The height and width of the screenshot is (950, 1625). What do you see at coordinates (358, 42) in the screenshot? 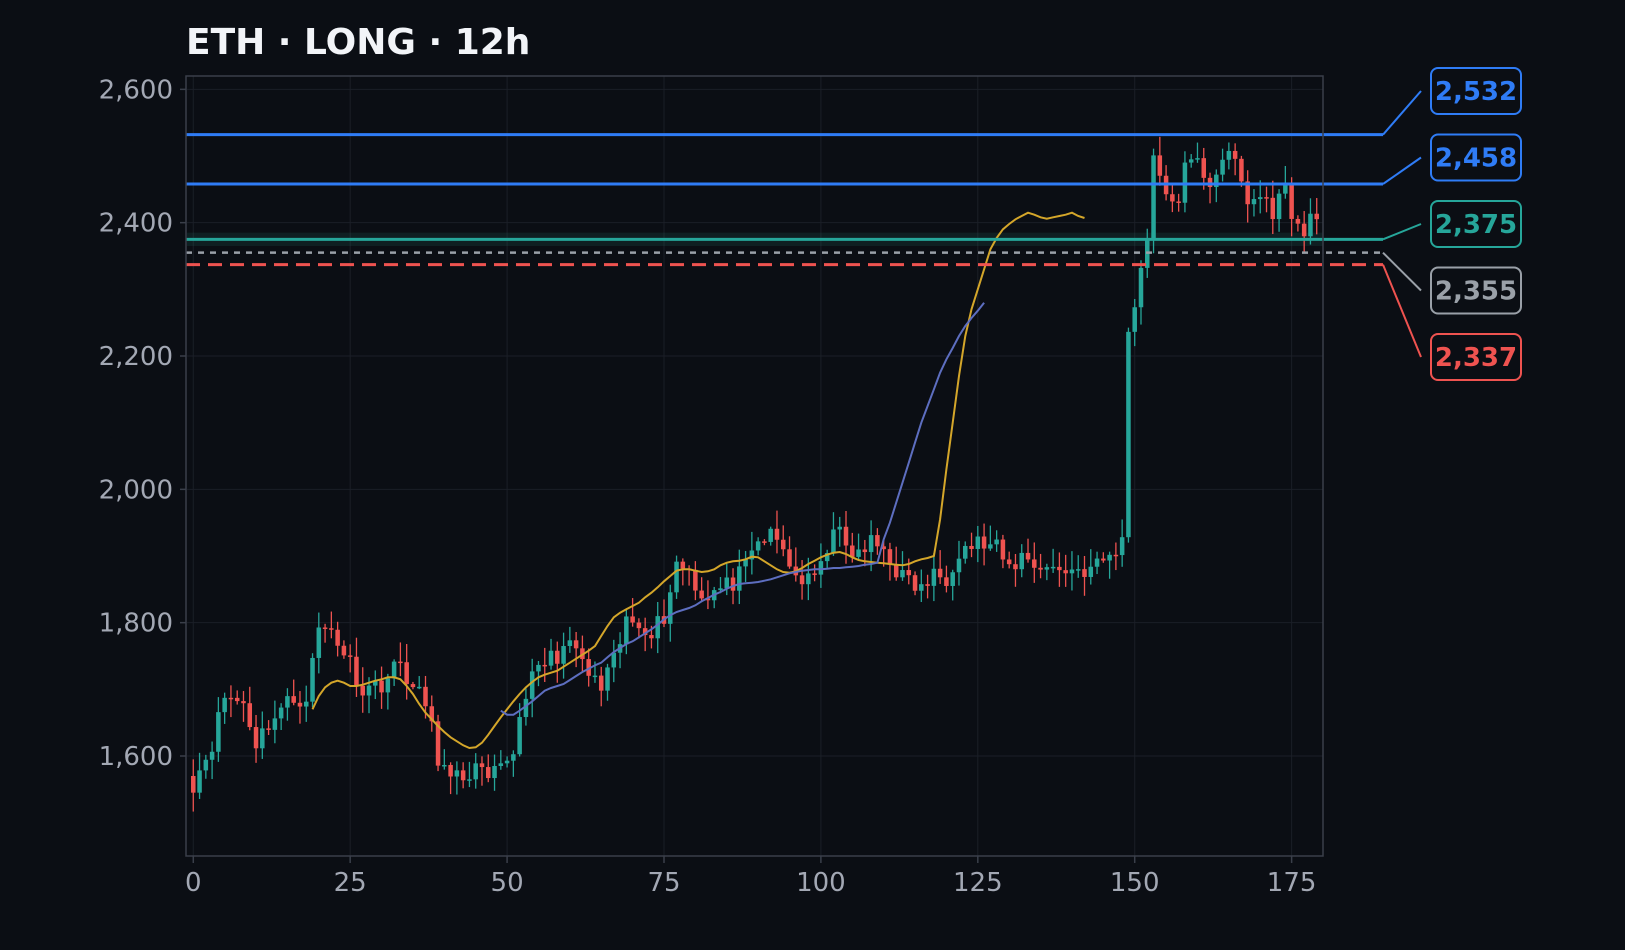
I see `chart-title: ETH · LONG · 12h` at bounding box center [358, 42].